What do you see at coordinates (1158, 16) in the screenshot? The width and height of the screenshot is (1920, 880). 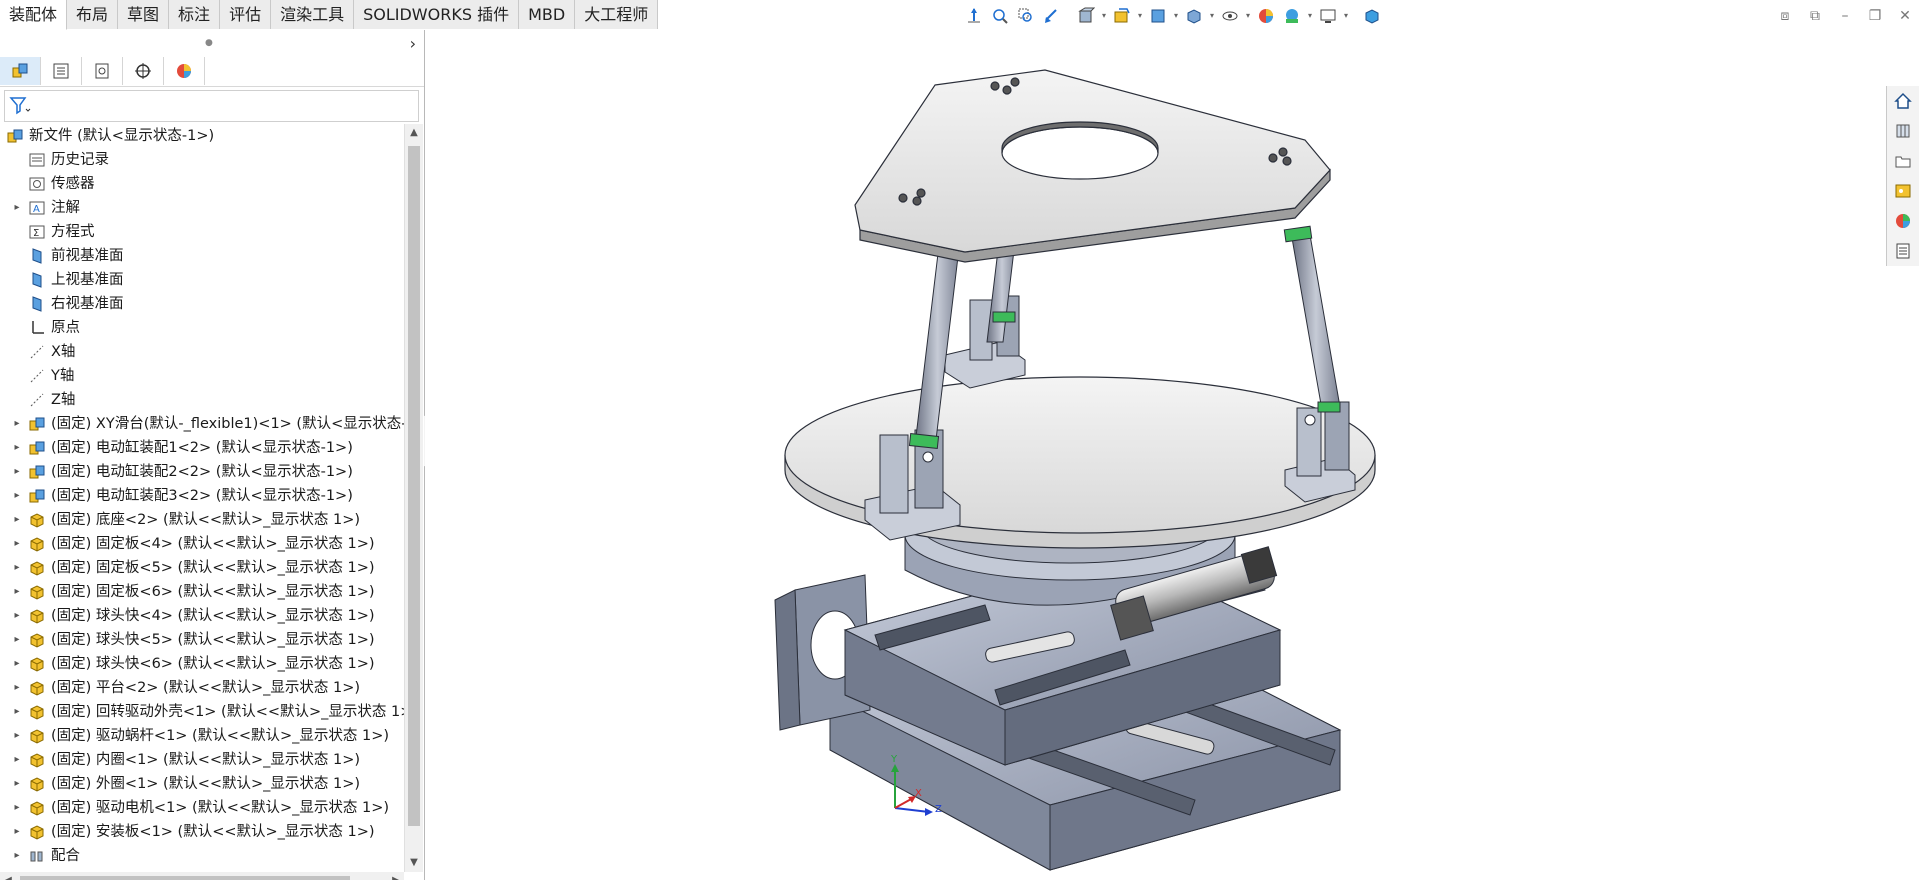 I see `view-setting-icon` at bounding box center [1158, 16].